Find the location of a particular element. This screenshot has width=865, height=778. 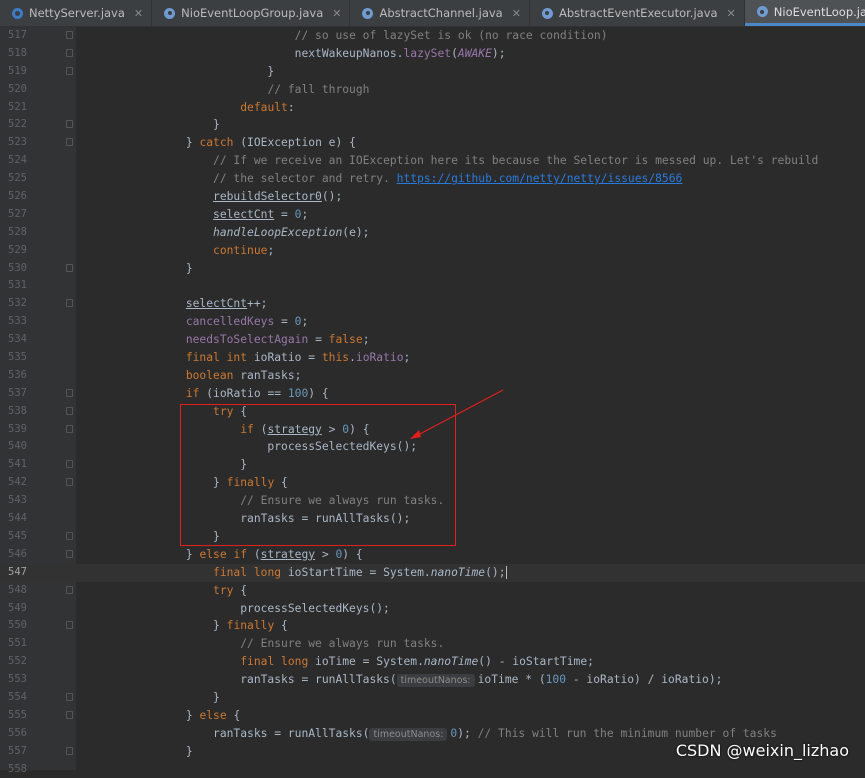

watermark: CSDN @weixin_lizhao is located at coordinates (762, 750).